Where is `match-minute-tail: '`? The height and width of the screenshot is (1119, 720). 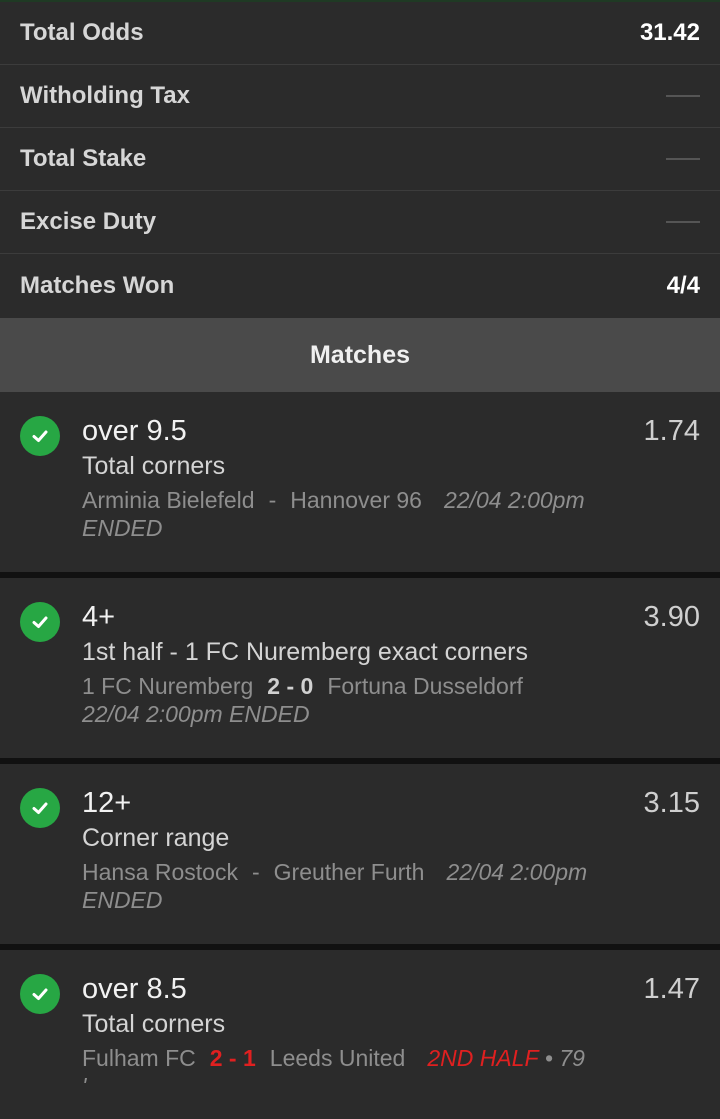
match-minute-tail: ' is located at coordinates (84, 1086).